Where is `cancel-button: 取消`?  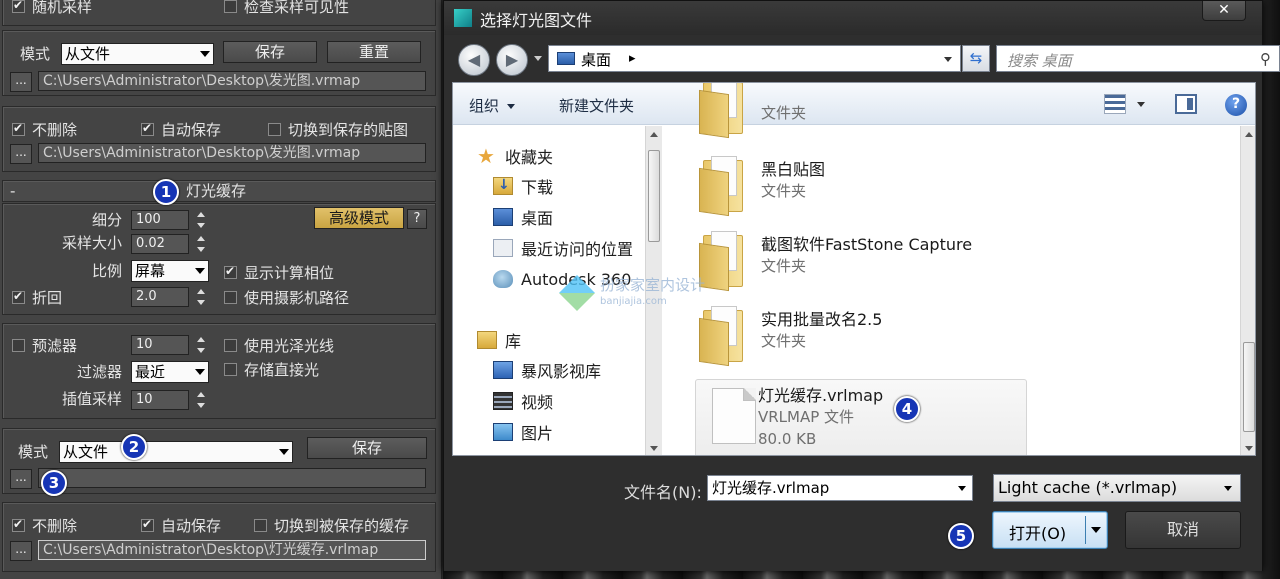 cancel-button: 取消 is located at coordinates (1183, 530).